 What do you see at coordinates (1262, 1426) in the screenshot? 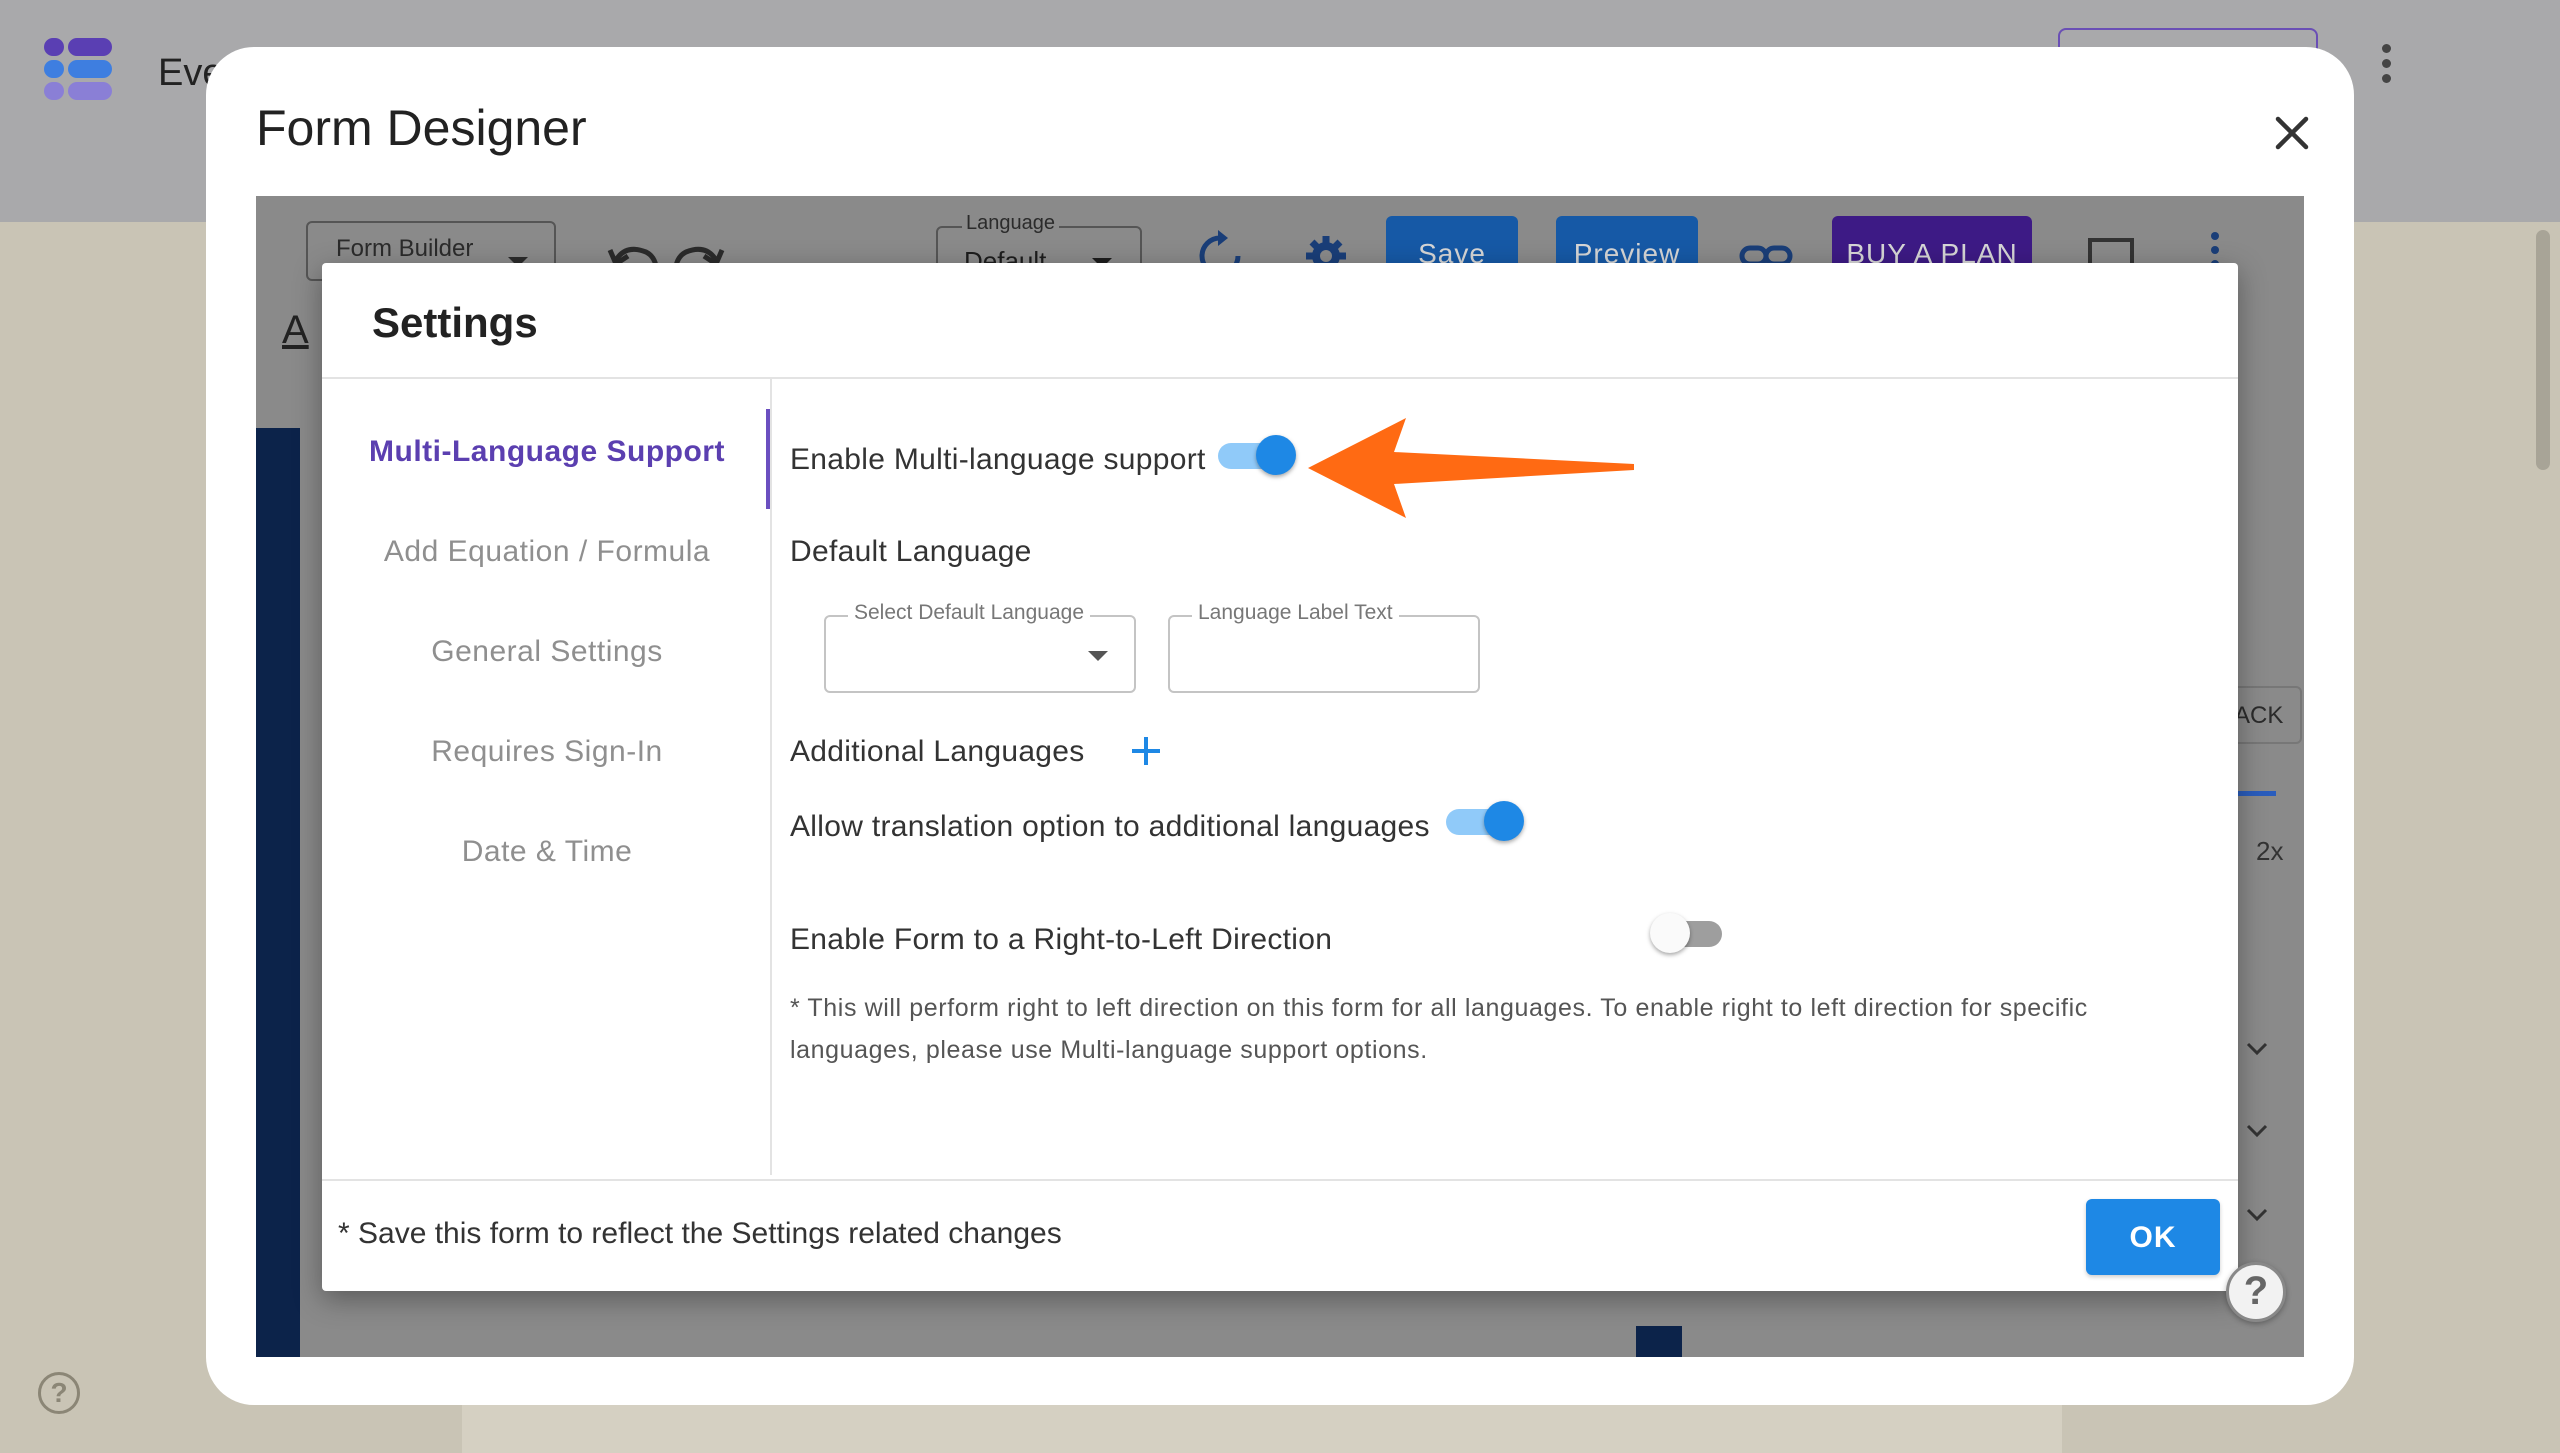
I see `app-form-canvas` at bounding box center [1262, 1426].